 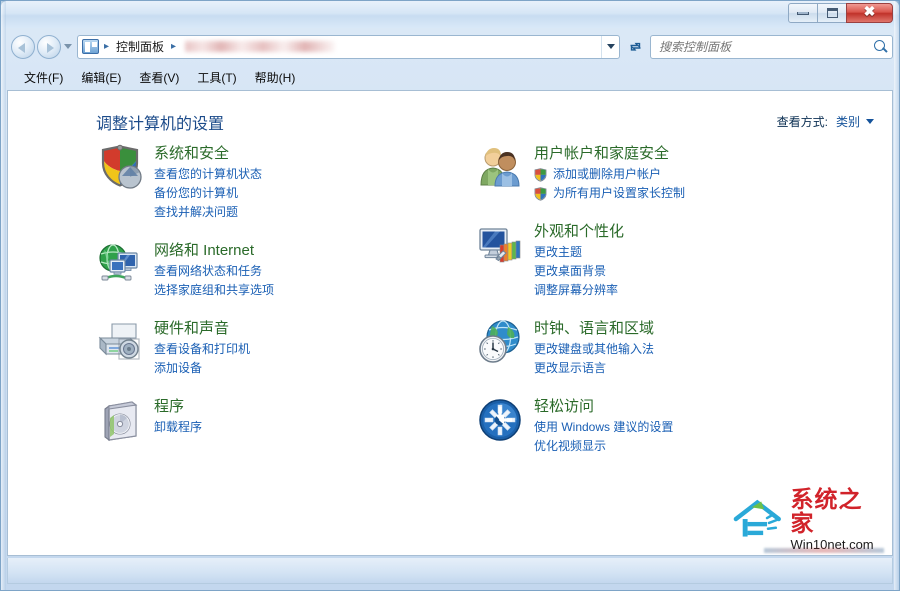 I want to click on breadcrumb-item-control-panel: 控制面板, so click(x=140, y=46).